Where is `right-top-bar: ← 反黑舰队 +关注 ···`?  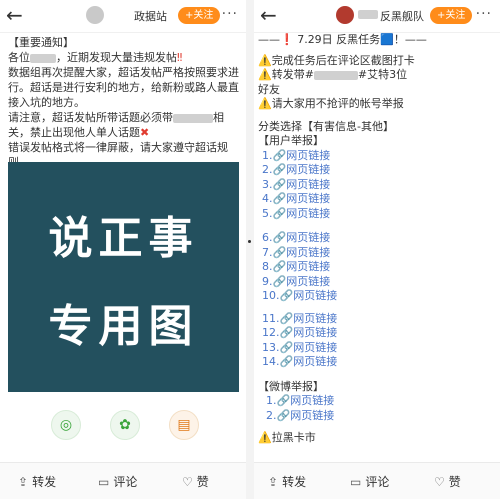 right-top-bar: ← 反黑舰队 +关注 ··· is located at coordinates (377, 16).